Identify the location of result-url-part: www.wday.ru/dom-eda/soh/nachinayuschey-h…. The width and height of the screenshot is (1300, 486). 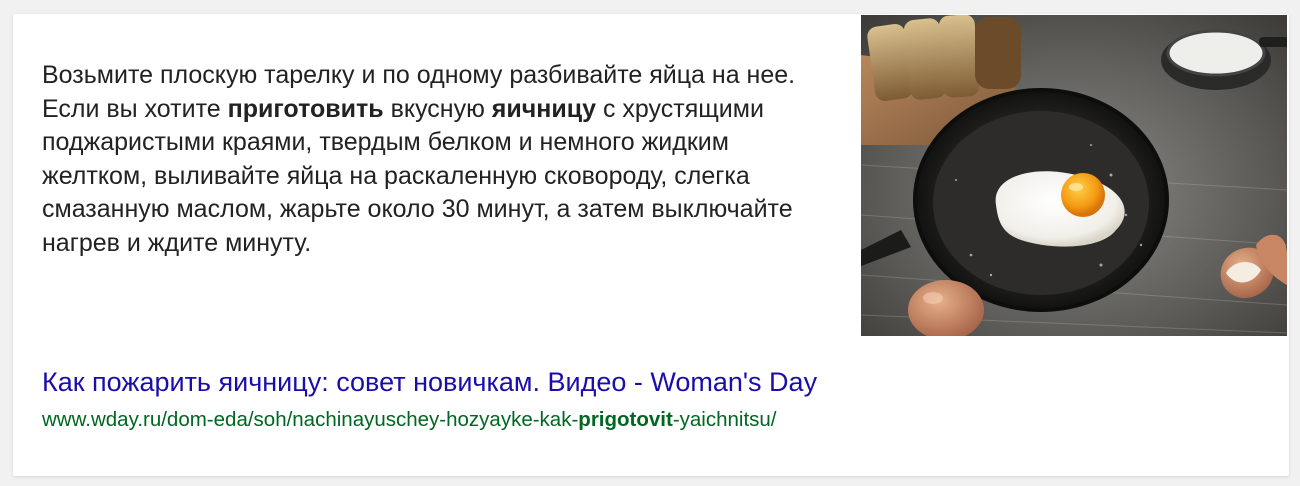
(310, 419).